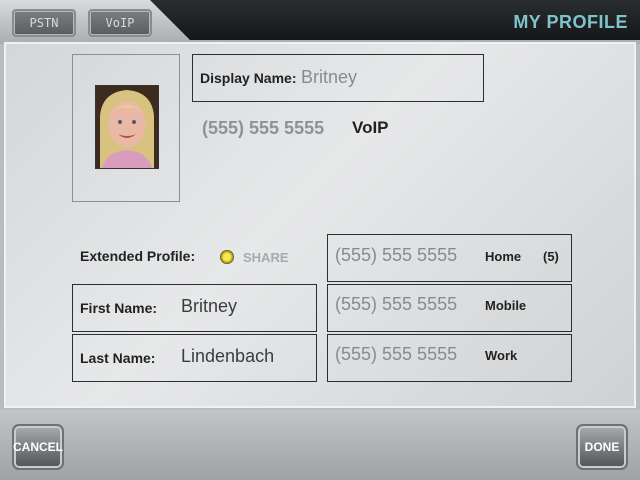 The width and height of the screenshot is (640, 480). What do you see at coordinates (370, 127) in the screenshot?
I see `primary-number-type: VoIP` at bounding box center [370, 127].